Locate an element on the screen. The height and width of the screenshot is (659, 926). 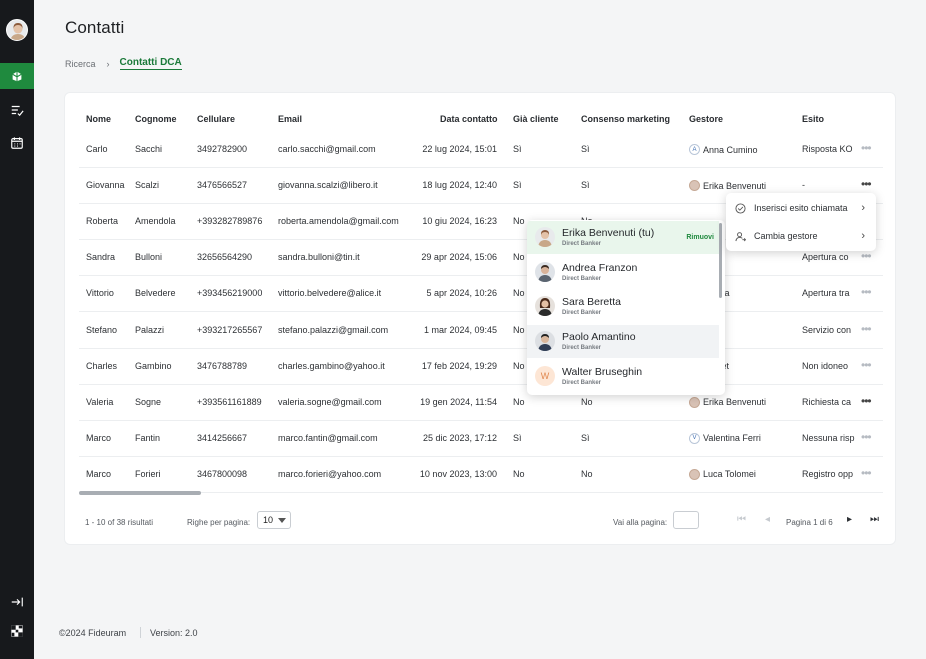
cell-email: stefano.palazzi@gmail.com is located at coordinates (333, 329).